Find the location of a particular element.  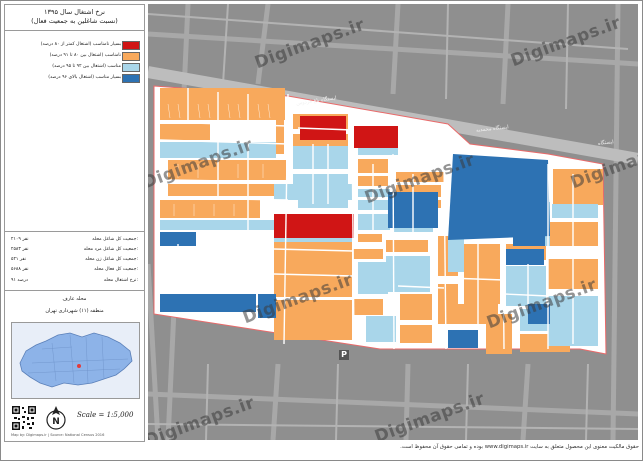

legend-label: نامناسب (اشتغال بین ۸۰ تا ۹۱ درصد) is located at coordinates (85, 55).